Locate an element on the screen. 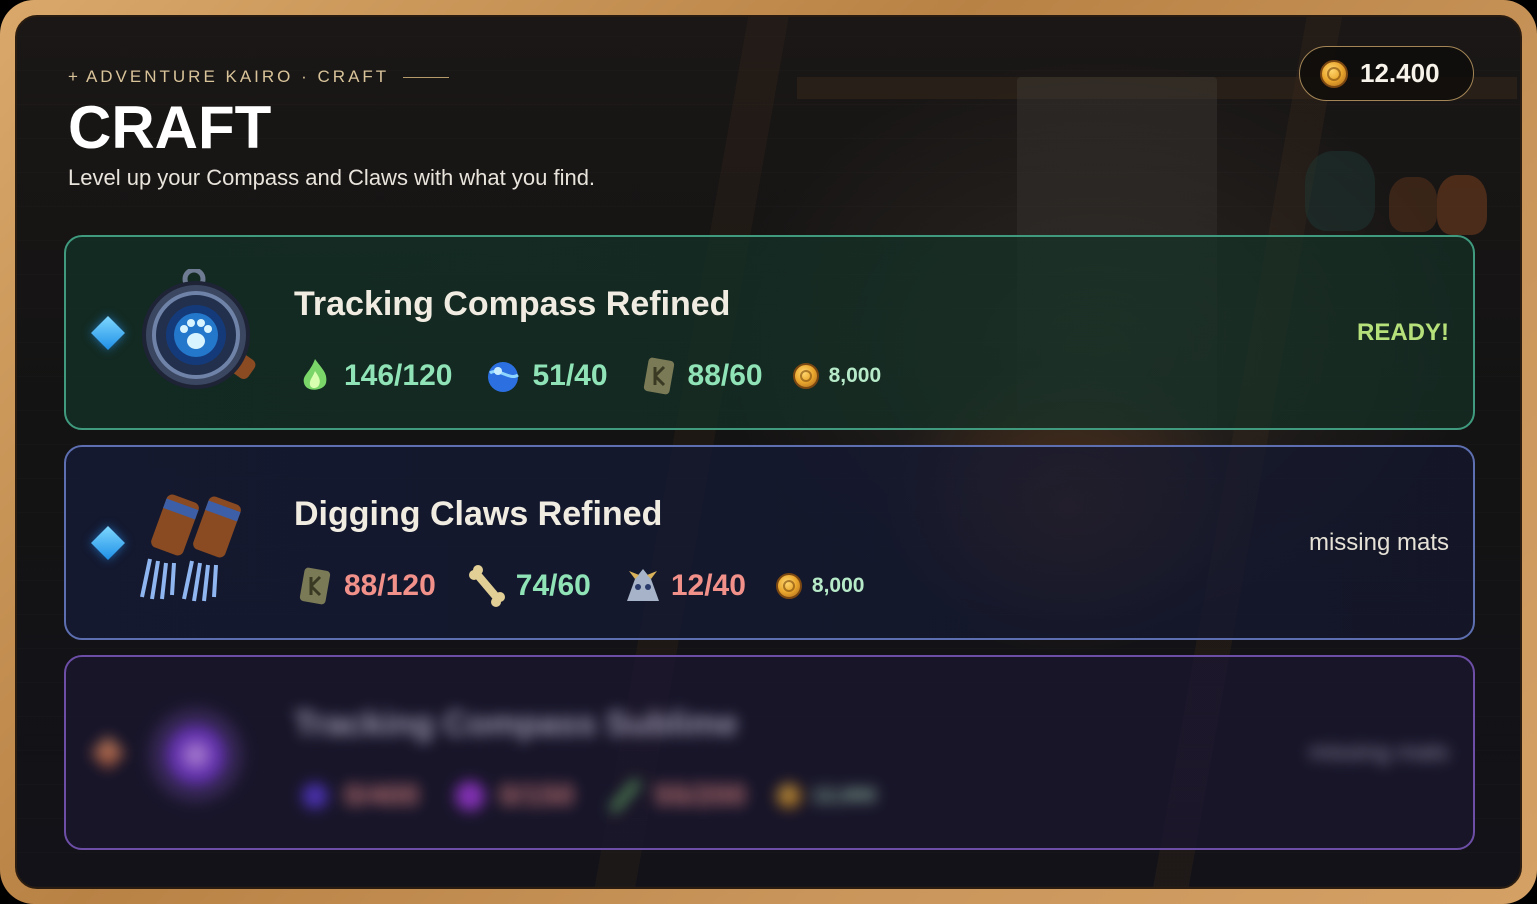  material-item: 55/200 is located at coordinates (675, 796).